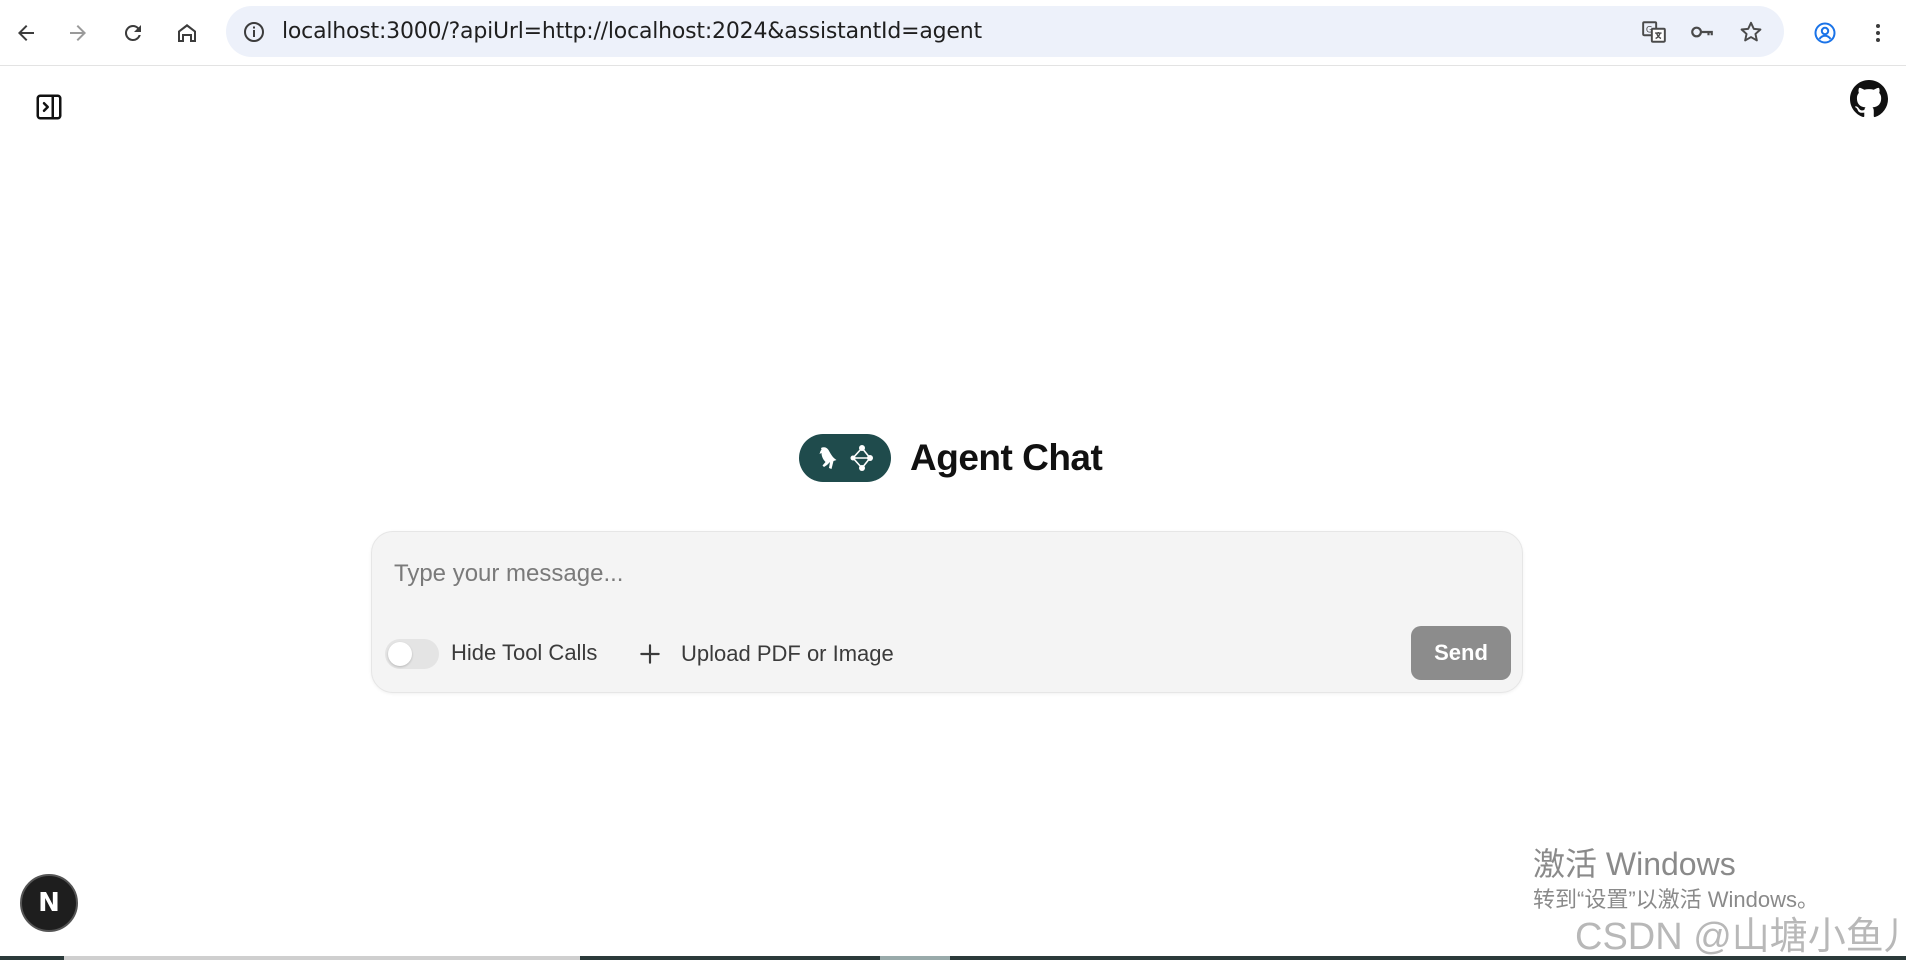  I want to click on profile-icon, so click(1825, 33).